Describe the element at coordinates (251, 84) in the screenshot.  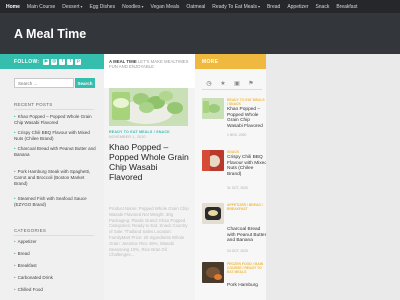
I see `tags-icon: ⚑` at that location.